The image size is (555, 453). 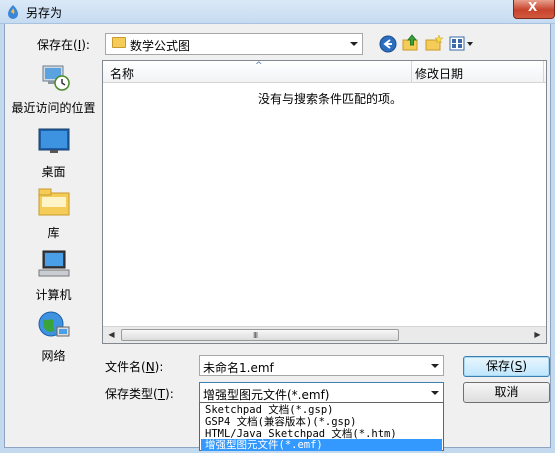 What do you see at coordinates (439, 73) in the screenshot?
I see `column-modified-date: 修改日期` at bounding box center [439, 73].